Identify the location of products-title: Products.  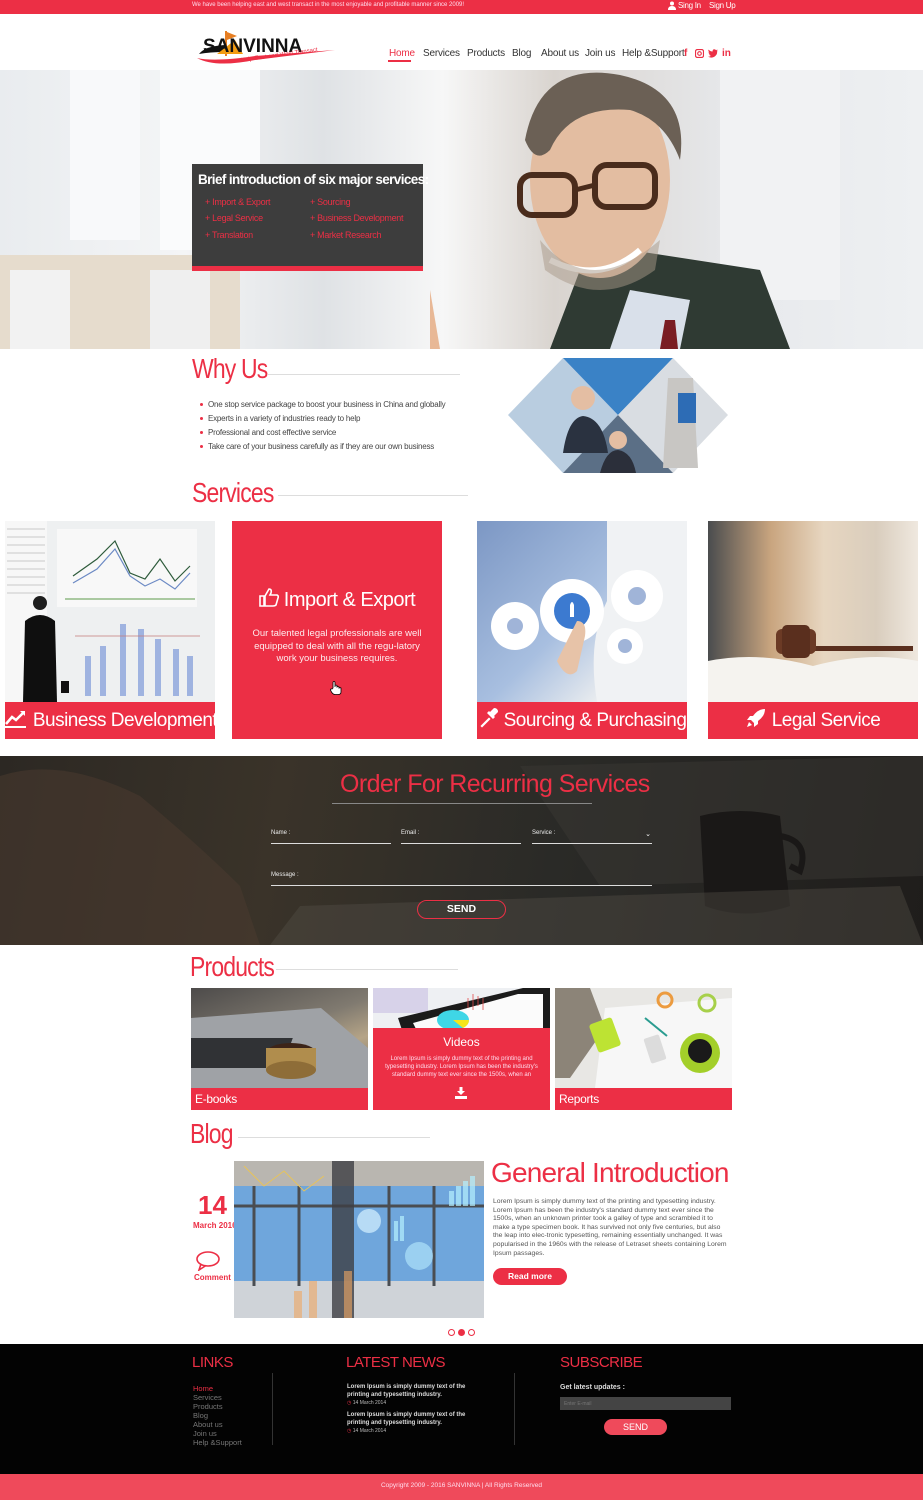
(232, 966).